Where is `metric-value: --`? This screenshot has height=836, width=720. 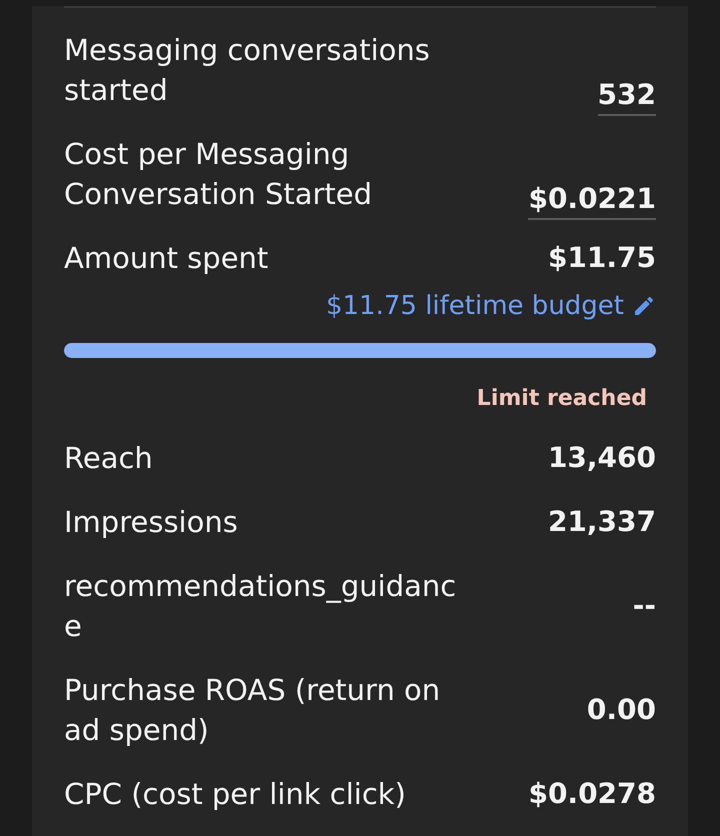
metric-value: -- is located at coordinates (644, 606).